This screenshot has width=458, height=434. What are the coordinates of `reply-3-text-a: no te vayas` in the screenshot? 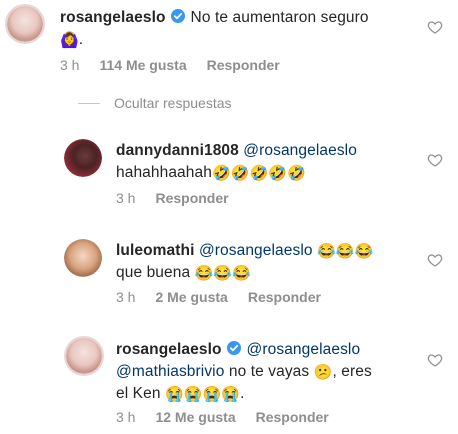 It's located at (269, 371).